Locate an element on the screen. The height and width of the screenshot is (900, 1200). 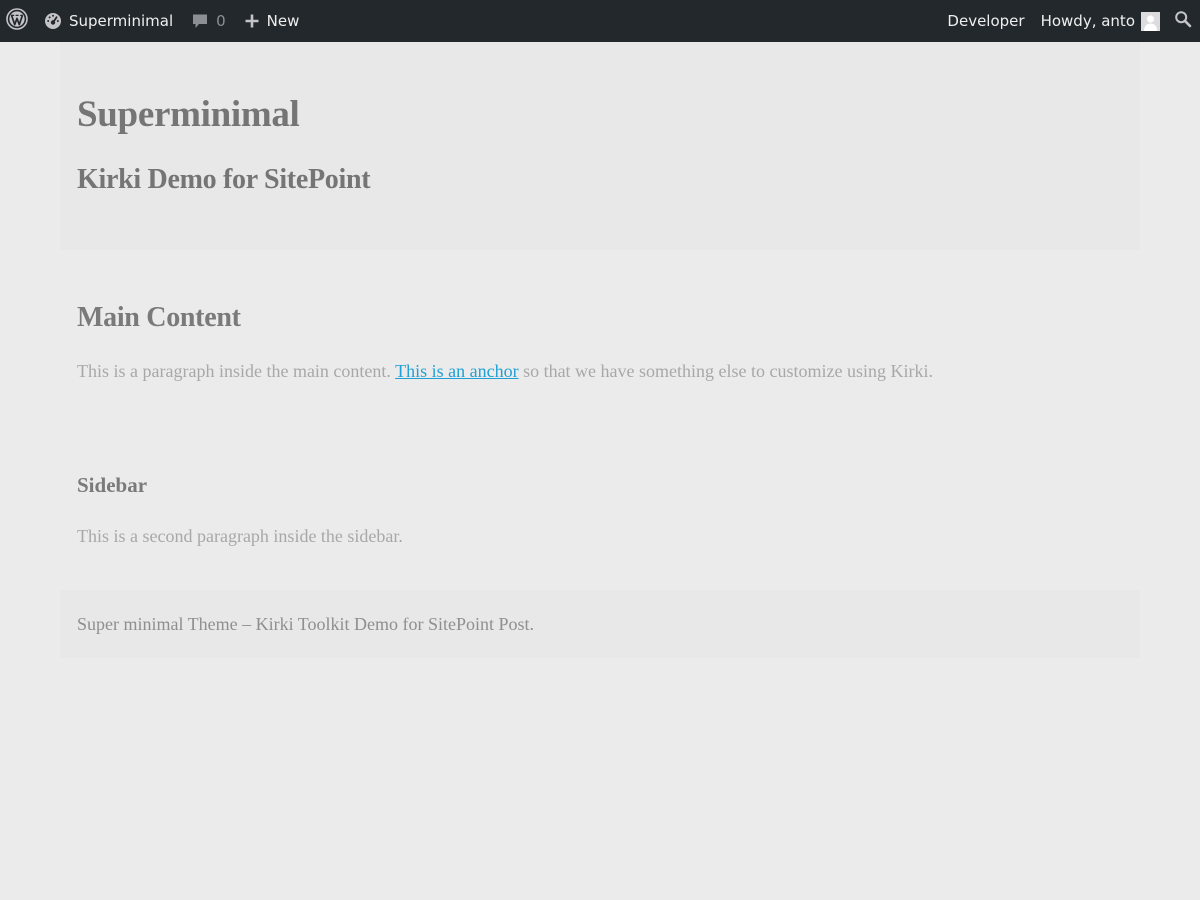
dashboard-icon is located at coordinates (53, 21).